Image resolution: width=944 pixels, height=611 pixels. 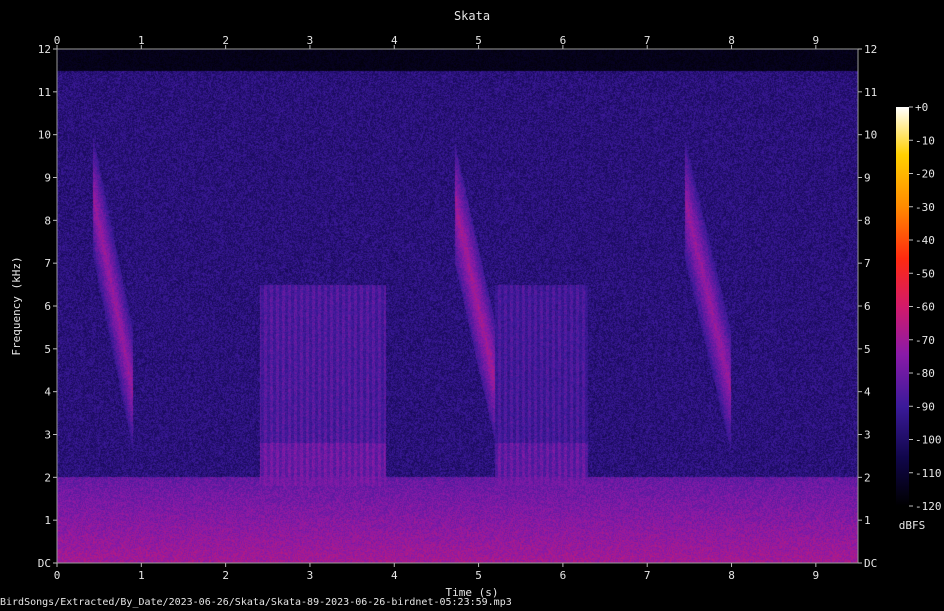 What do you see at coordinates (472, 16) in the screenshot?
I see `chart-title: Skata` at bounding box center [472, 16].